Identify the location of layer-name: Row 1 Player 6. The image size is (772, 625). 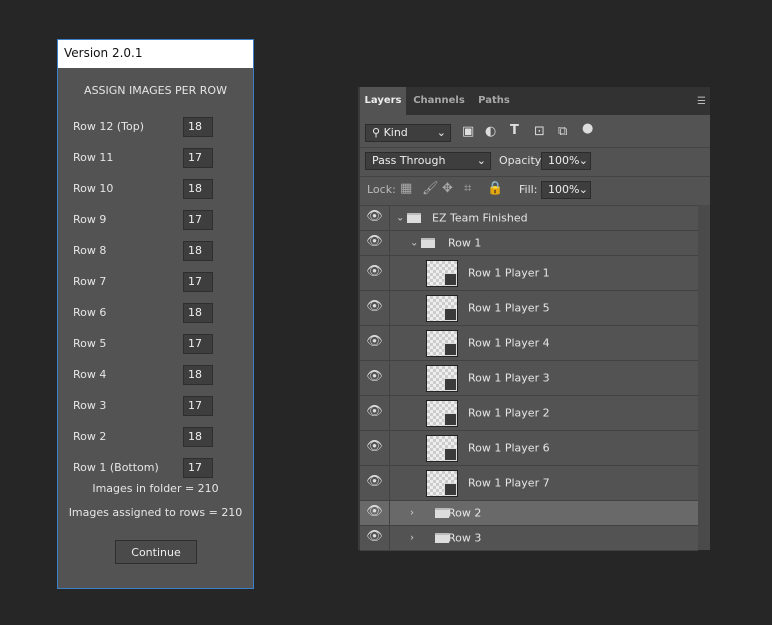
(509, 448).